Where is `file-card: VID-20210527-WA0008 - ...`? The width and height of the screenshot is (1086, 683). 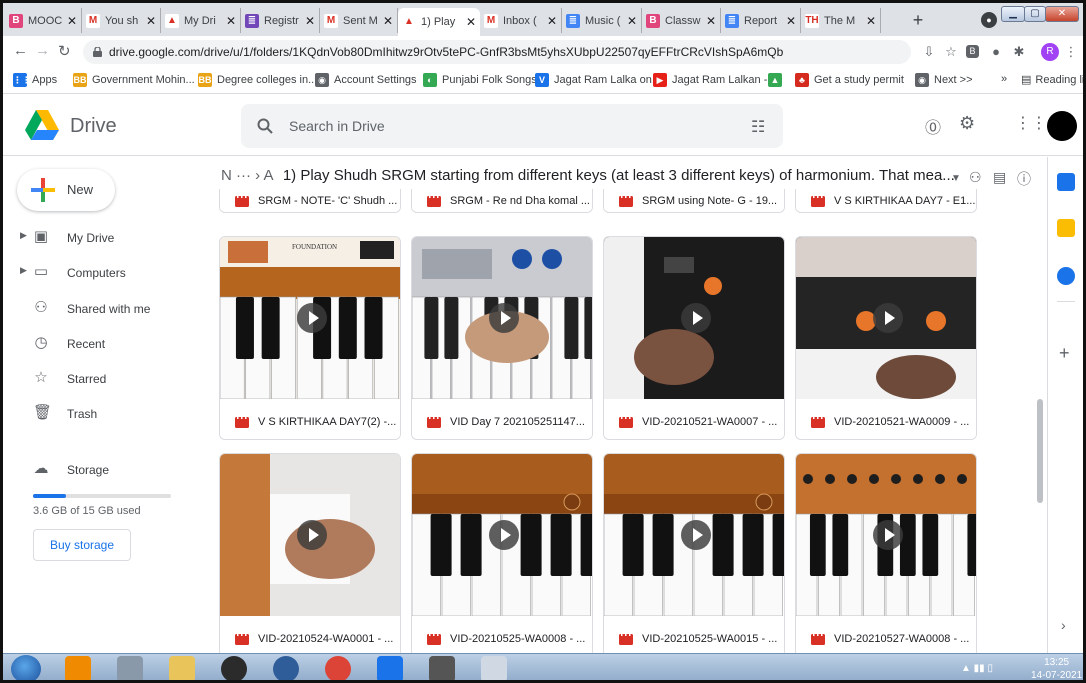 file-card: VID-20210527-WA0008 - ... is located at coordinates (886, 553).